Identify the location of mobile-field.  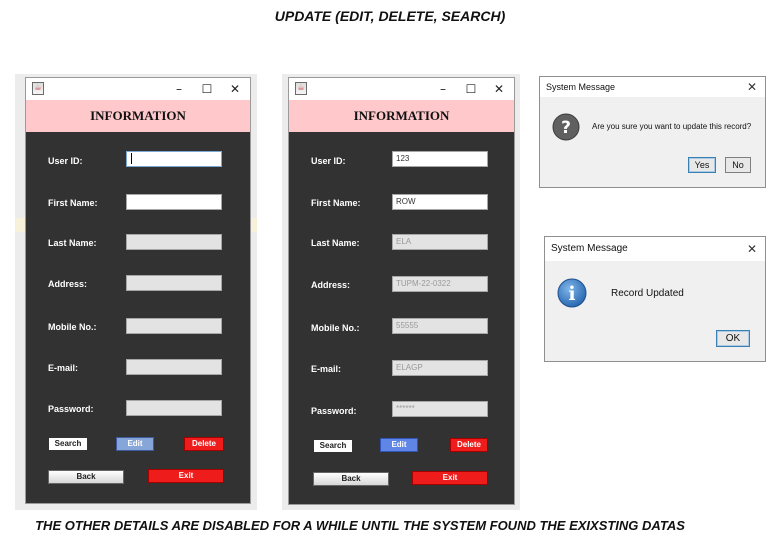
(174, 326).